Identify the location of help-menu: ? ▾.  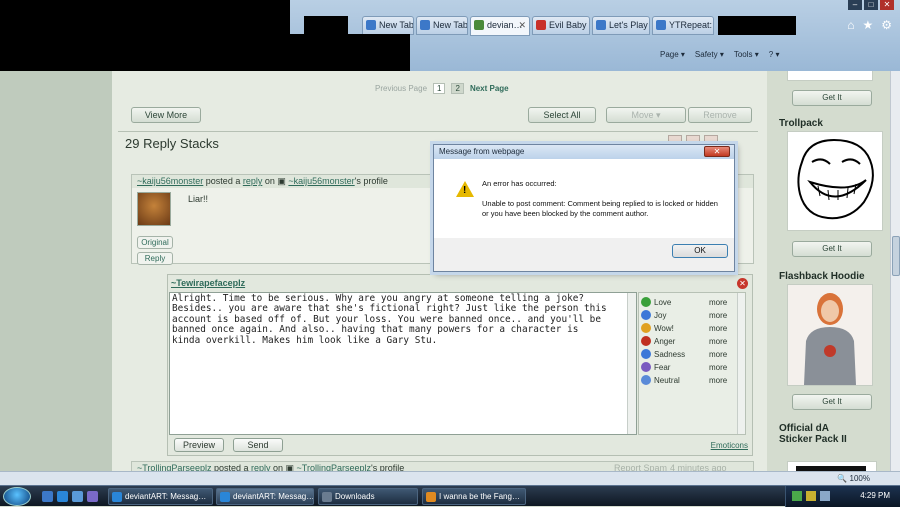
(774, 54).